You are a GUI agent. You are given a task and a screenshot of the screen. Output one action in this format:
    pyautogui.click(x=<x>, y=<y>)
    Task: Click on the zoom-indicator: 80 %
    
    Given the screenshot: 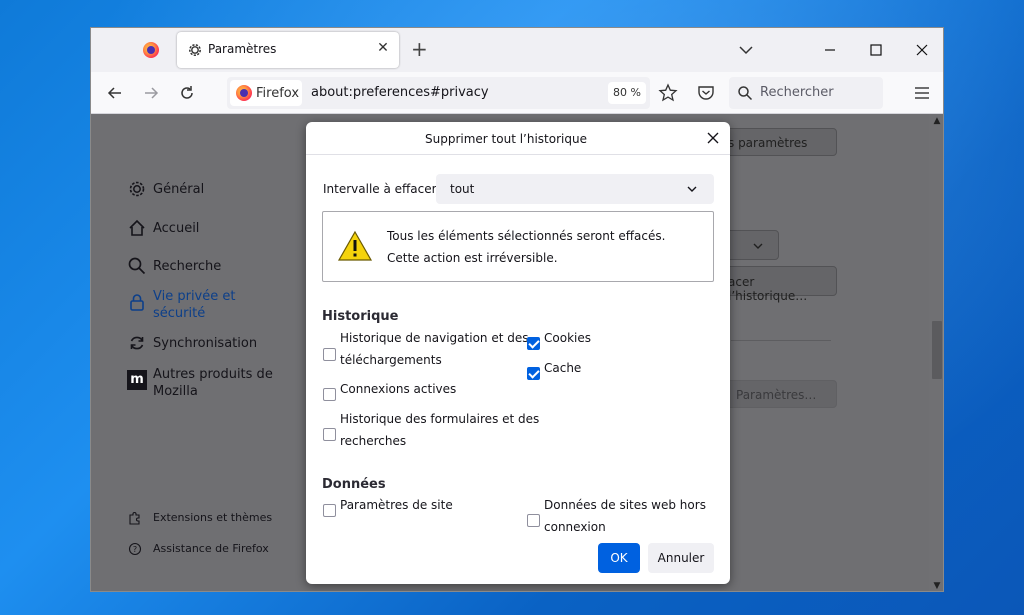 What is the action you would take?
    pyautogui.click(x=627, y=93)
    